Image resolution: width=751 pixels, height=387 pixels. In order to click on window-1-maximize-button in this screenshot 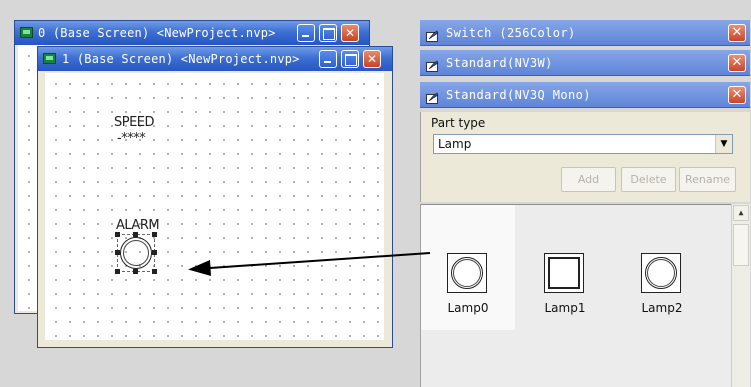, I will do `click(350, 59)`.